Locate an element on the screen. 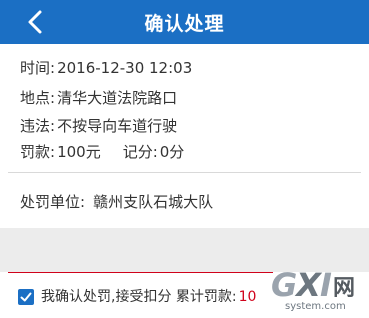  location-value: 清华大道法院路口 is located at coordinates (117, 98).